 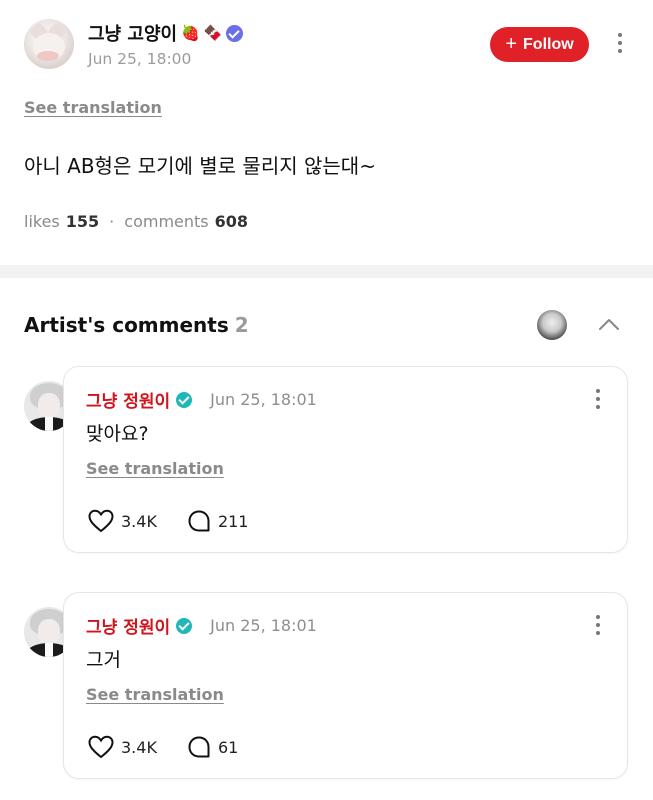 What do you see at coordinates (132, 33) in the screenshot?
I see `post-author-name: 그냥 고양이` at bounding box center [132, 33].